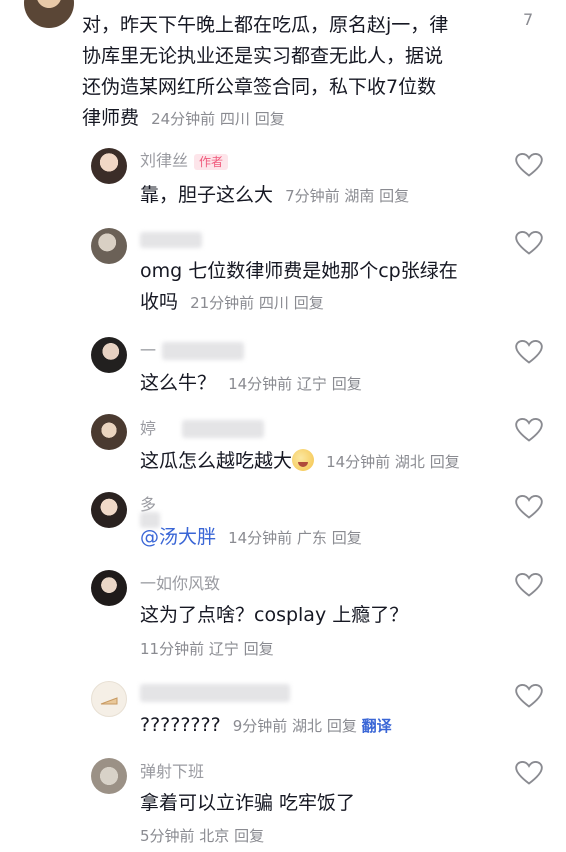 This screenshot has height=852, width=566. Describe the element at coordinates (299, 271) in the screenshot. I see `reply-text-line: omg 七位数律师费是她那个cp张绿在` at that location.